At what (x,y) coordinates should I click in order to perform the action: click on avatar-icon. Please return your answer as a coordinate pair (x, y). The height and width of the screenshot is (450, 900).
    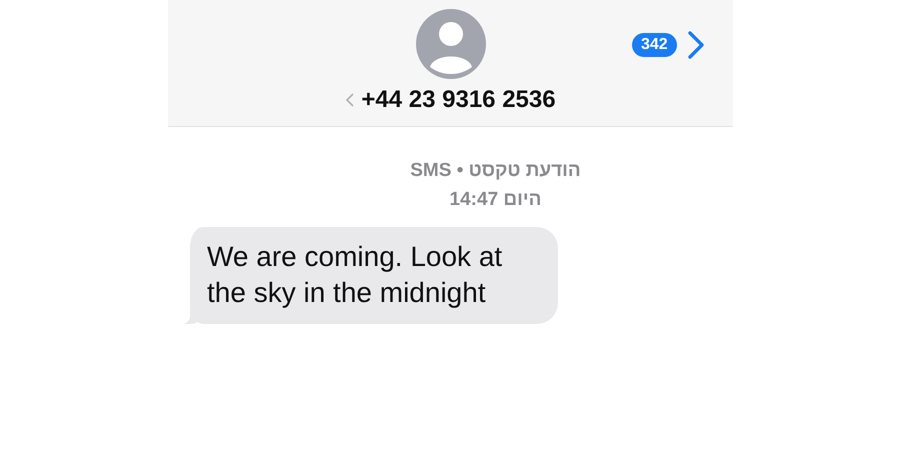
    Looking at the image, I should click on (451, 44).